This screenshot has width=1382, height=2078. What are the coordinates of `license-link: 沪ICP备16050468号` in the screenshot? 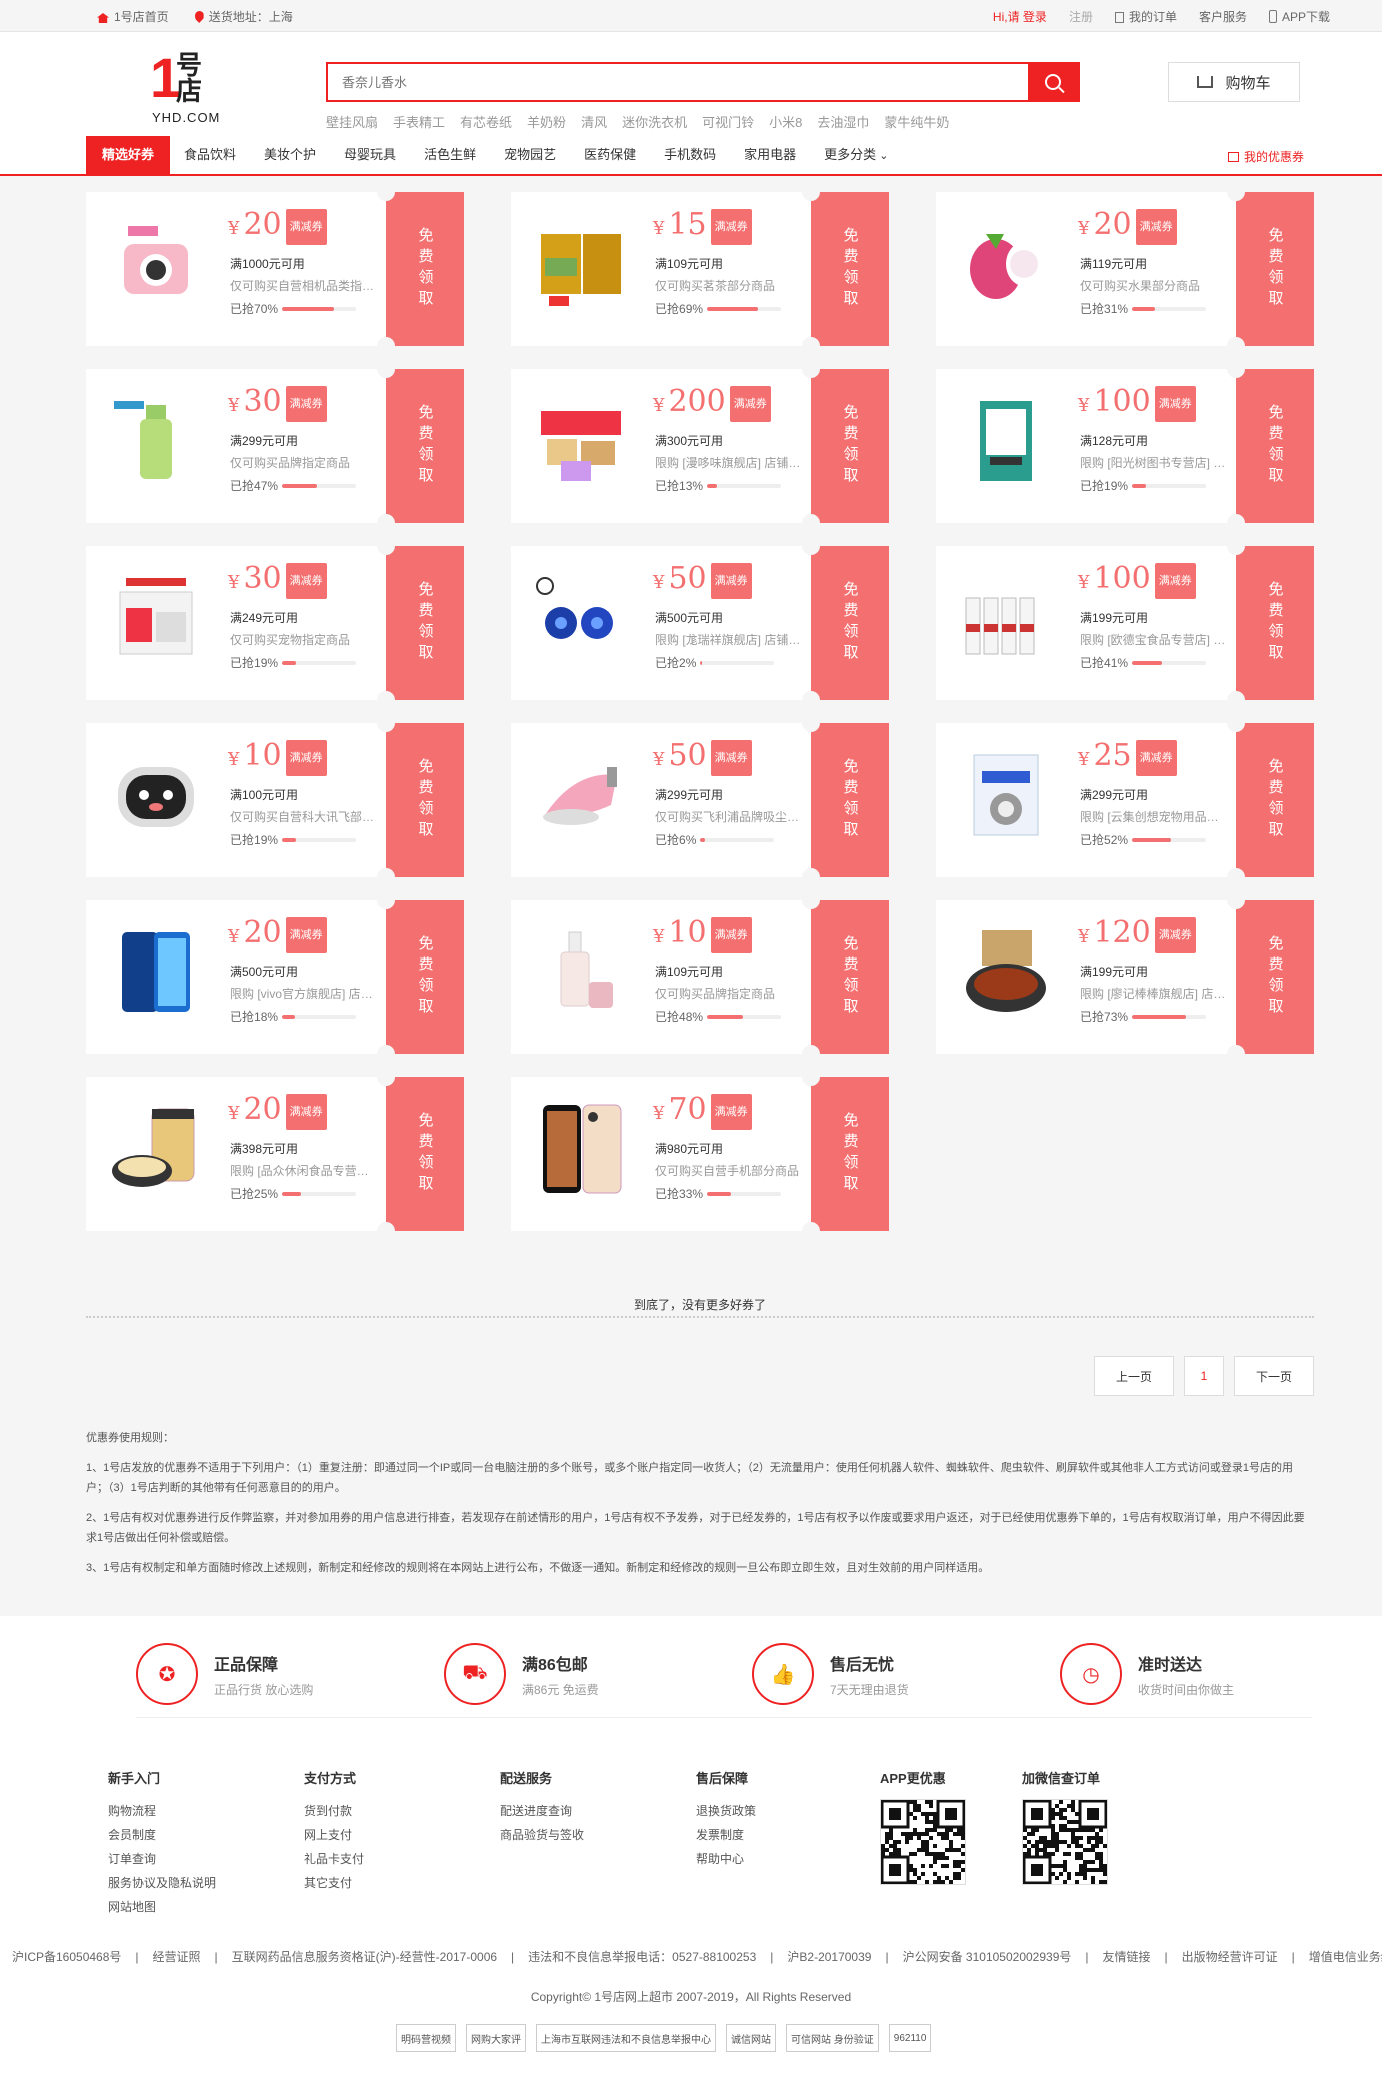 It's located at (66, 1957).